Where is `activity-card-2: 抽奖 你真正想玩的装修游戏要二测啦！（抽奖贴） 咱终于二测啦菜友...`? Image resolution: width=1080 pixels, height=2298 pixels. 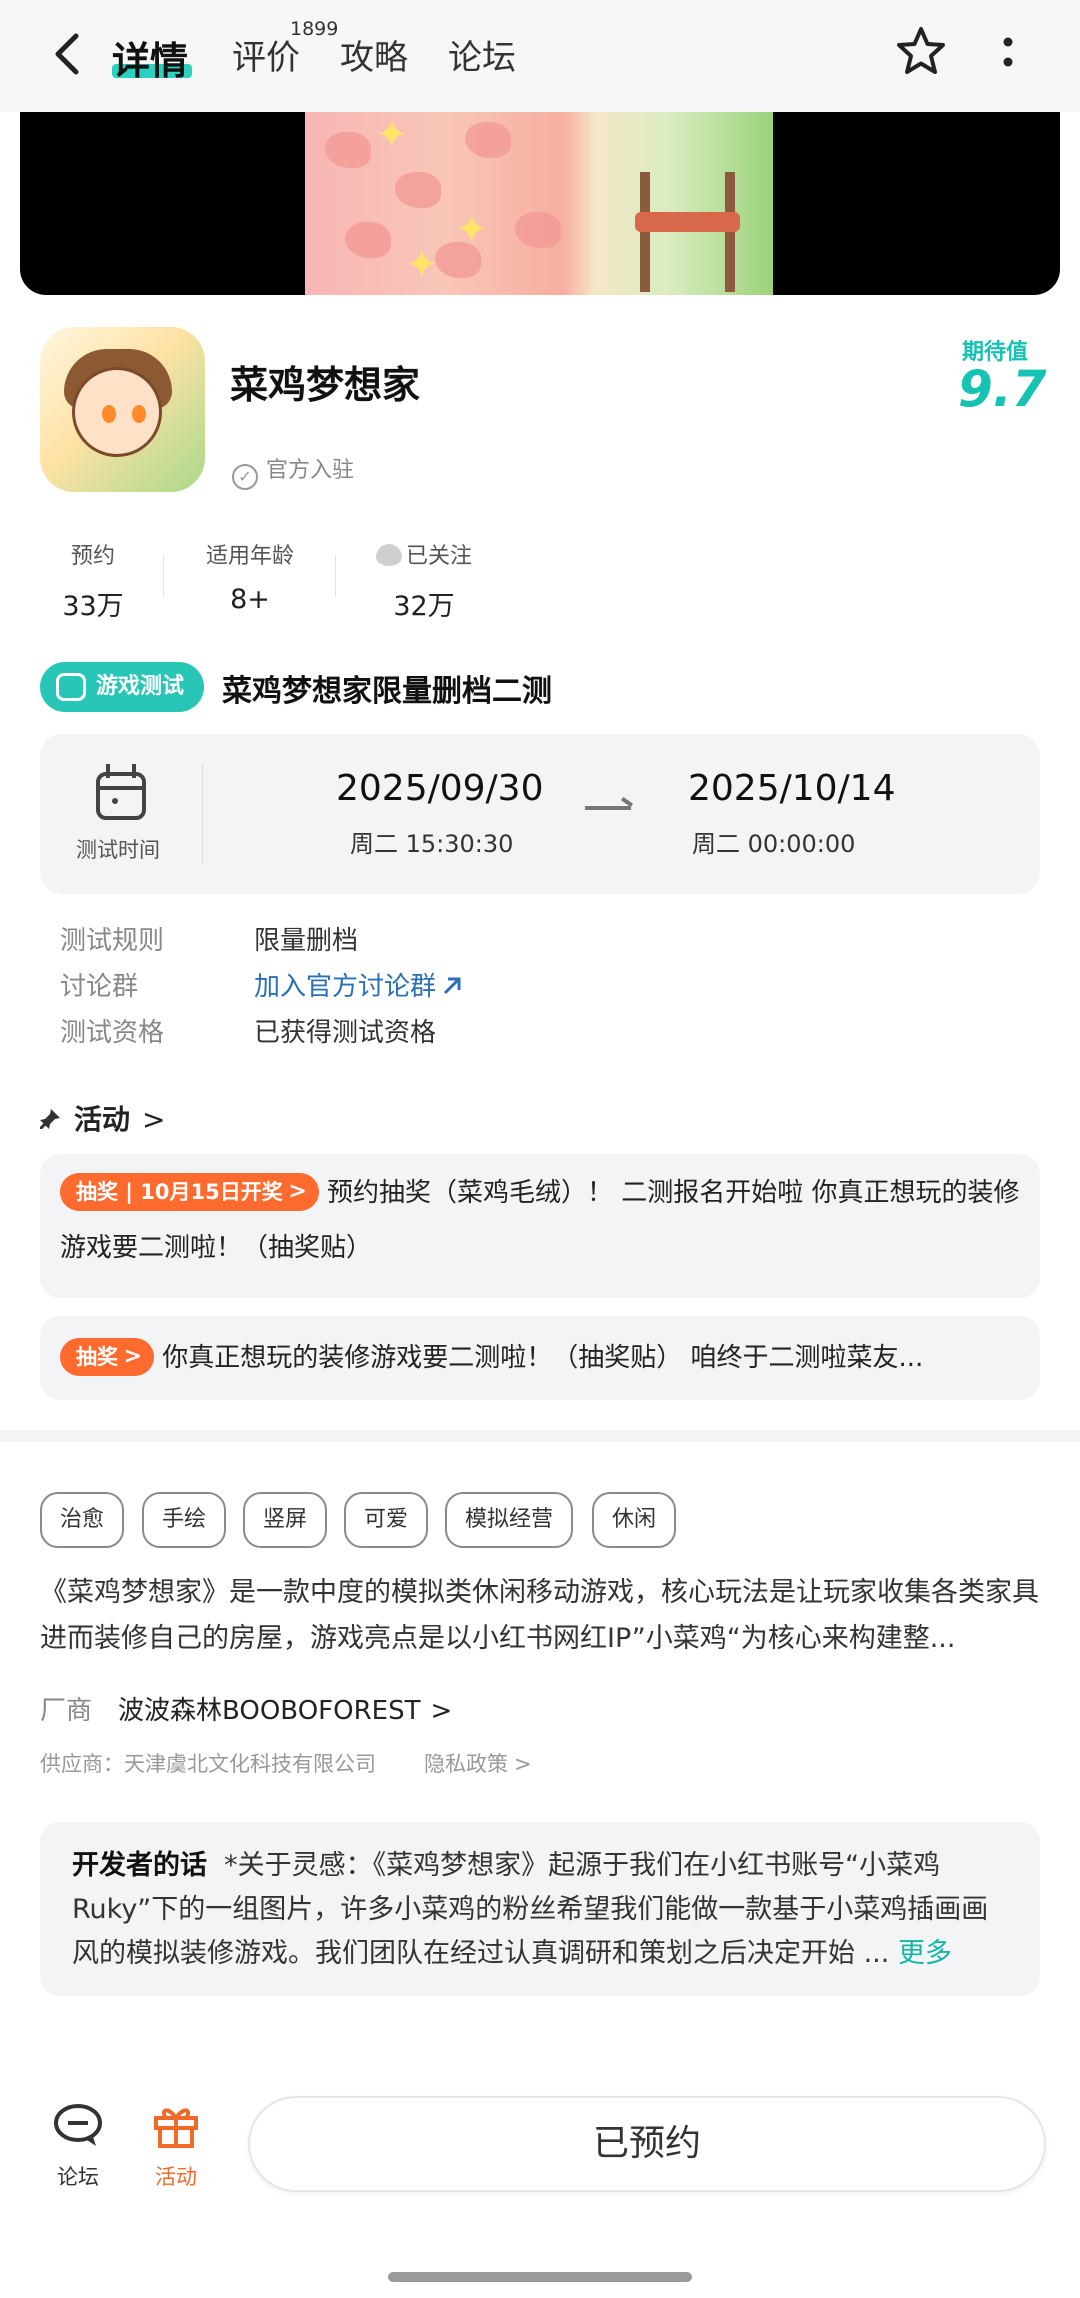 activity-card-2: 抽奖 你真正想玩的装修游戏要二测啦！（抽奖贴） 咱终于二测啦菜友... is located at coordinates (540, 1358).